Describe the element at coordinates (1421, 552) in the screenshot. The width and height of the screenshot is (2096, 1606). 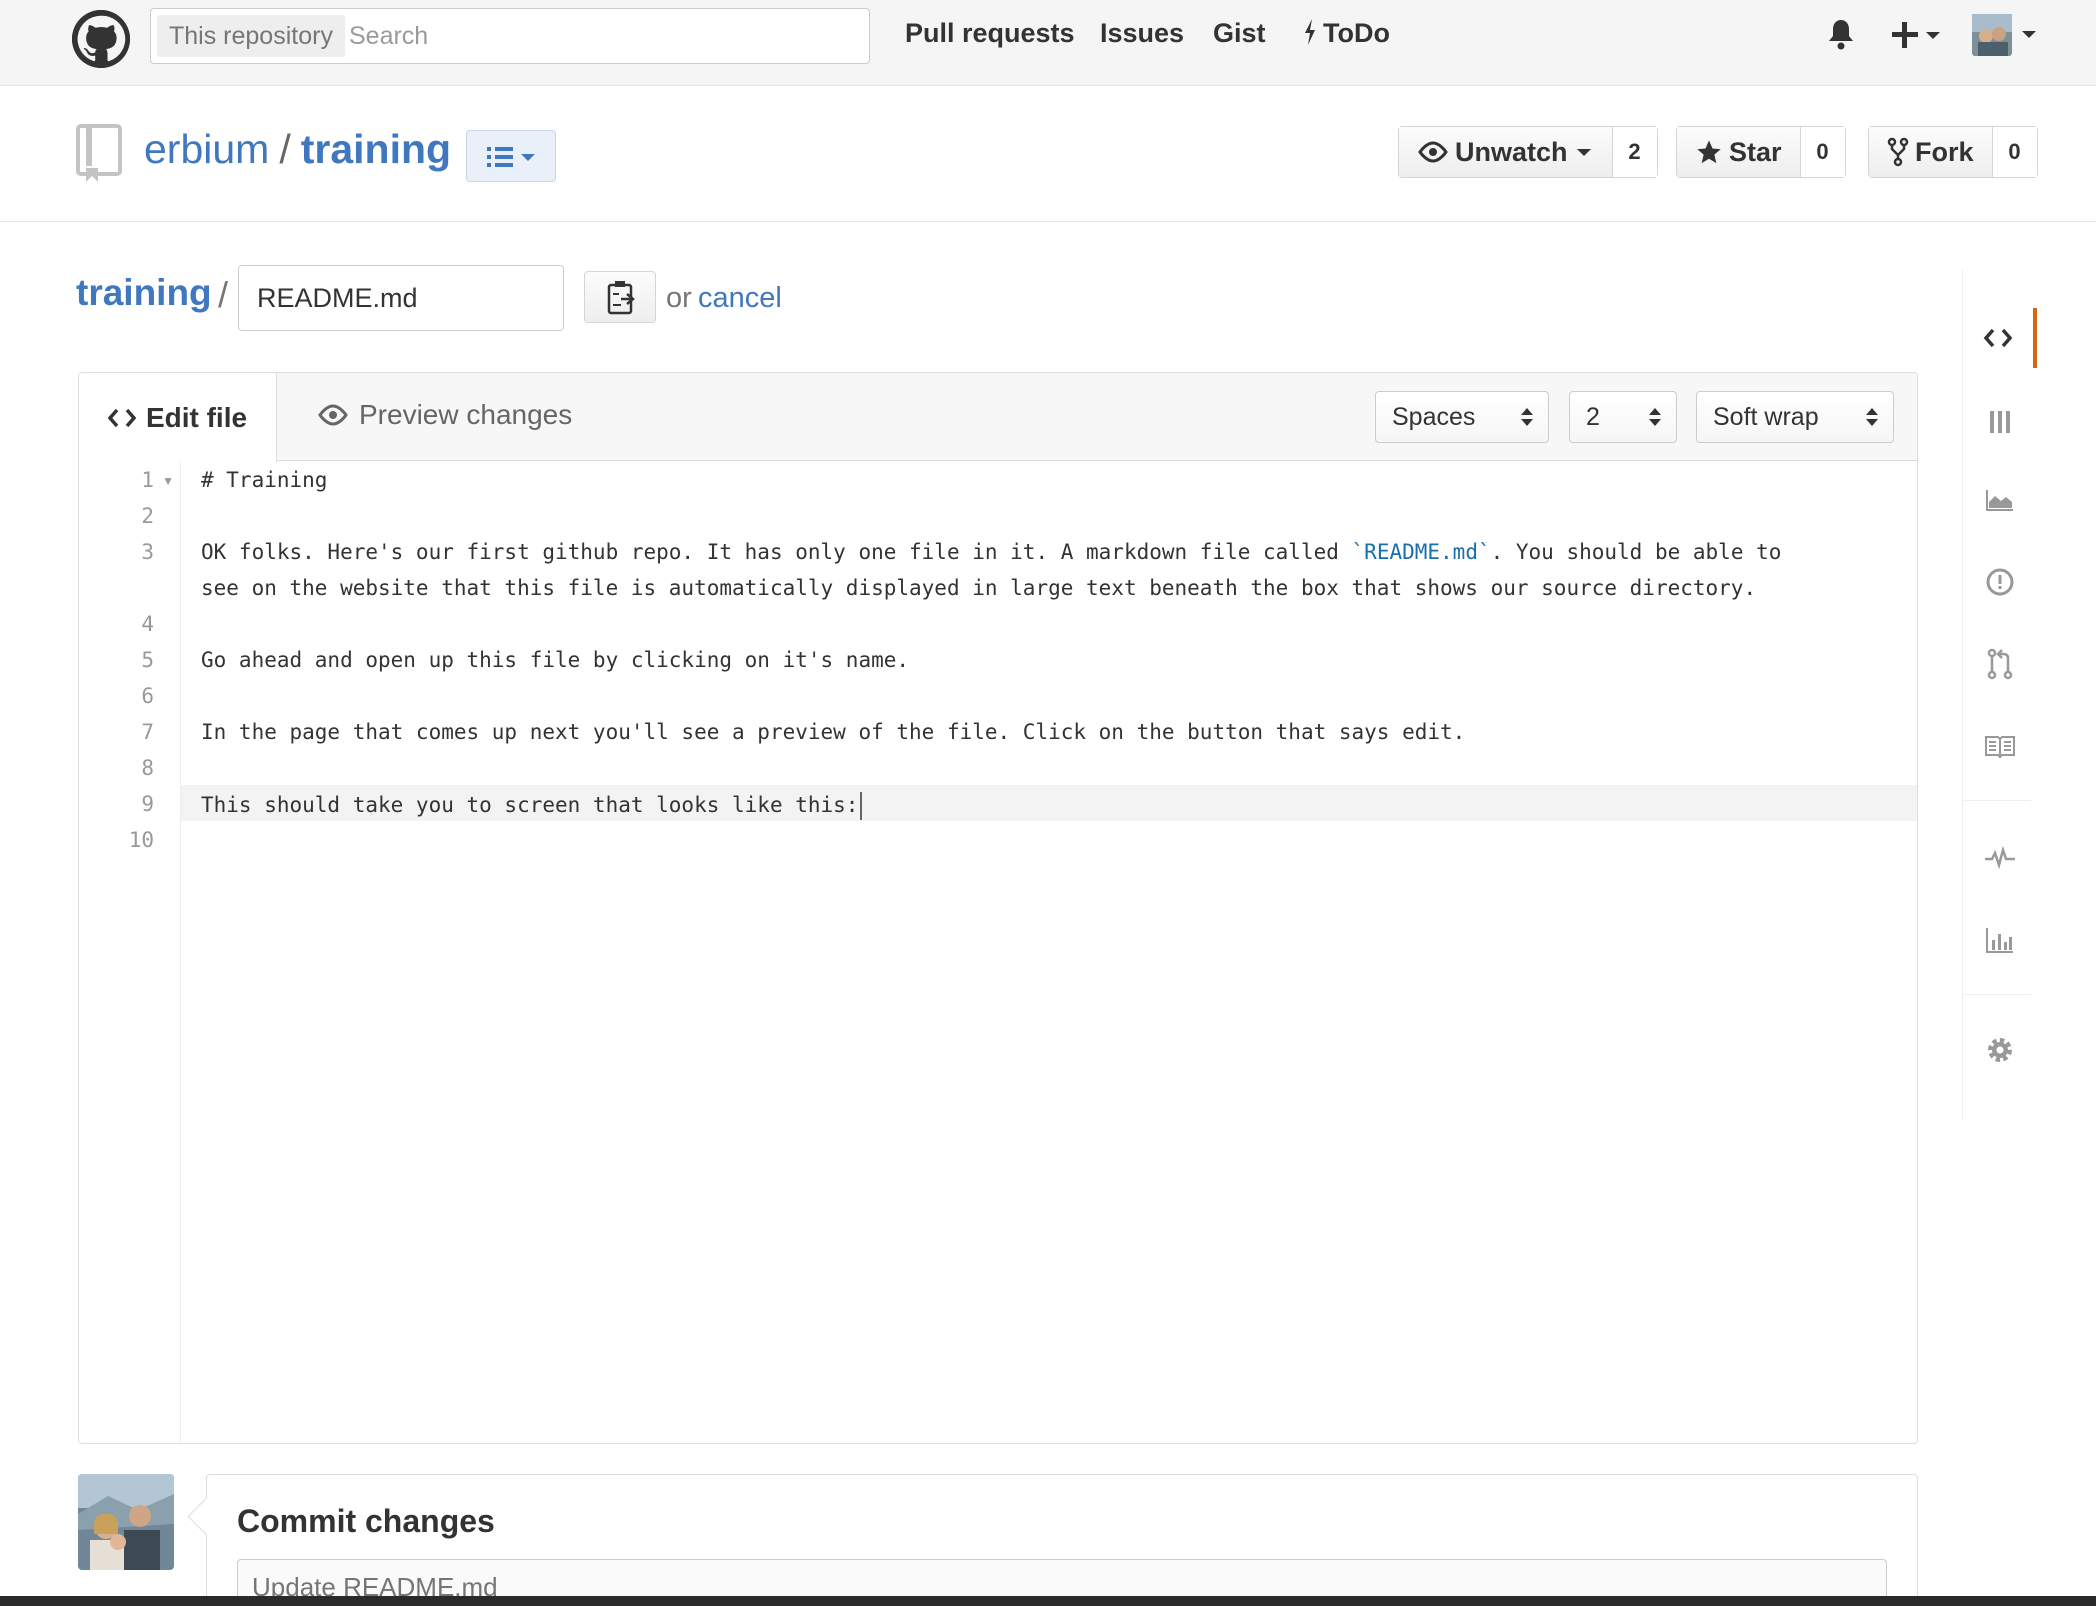
I see `inline-code: `README.md`` at that location.